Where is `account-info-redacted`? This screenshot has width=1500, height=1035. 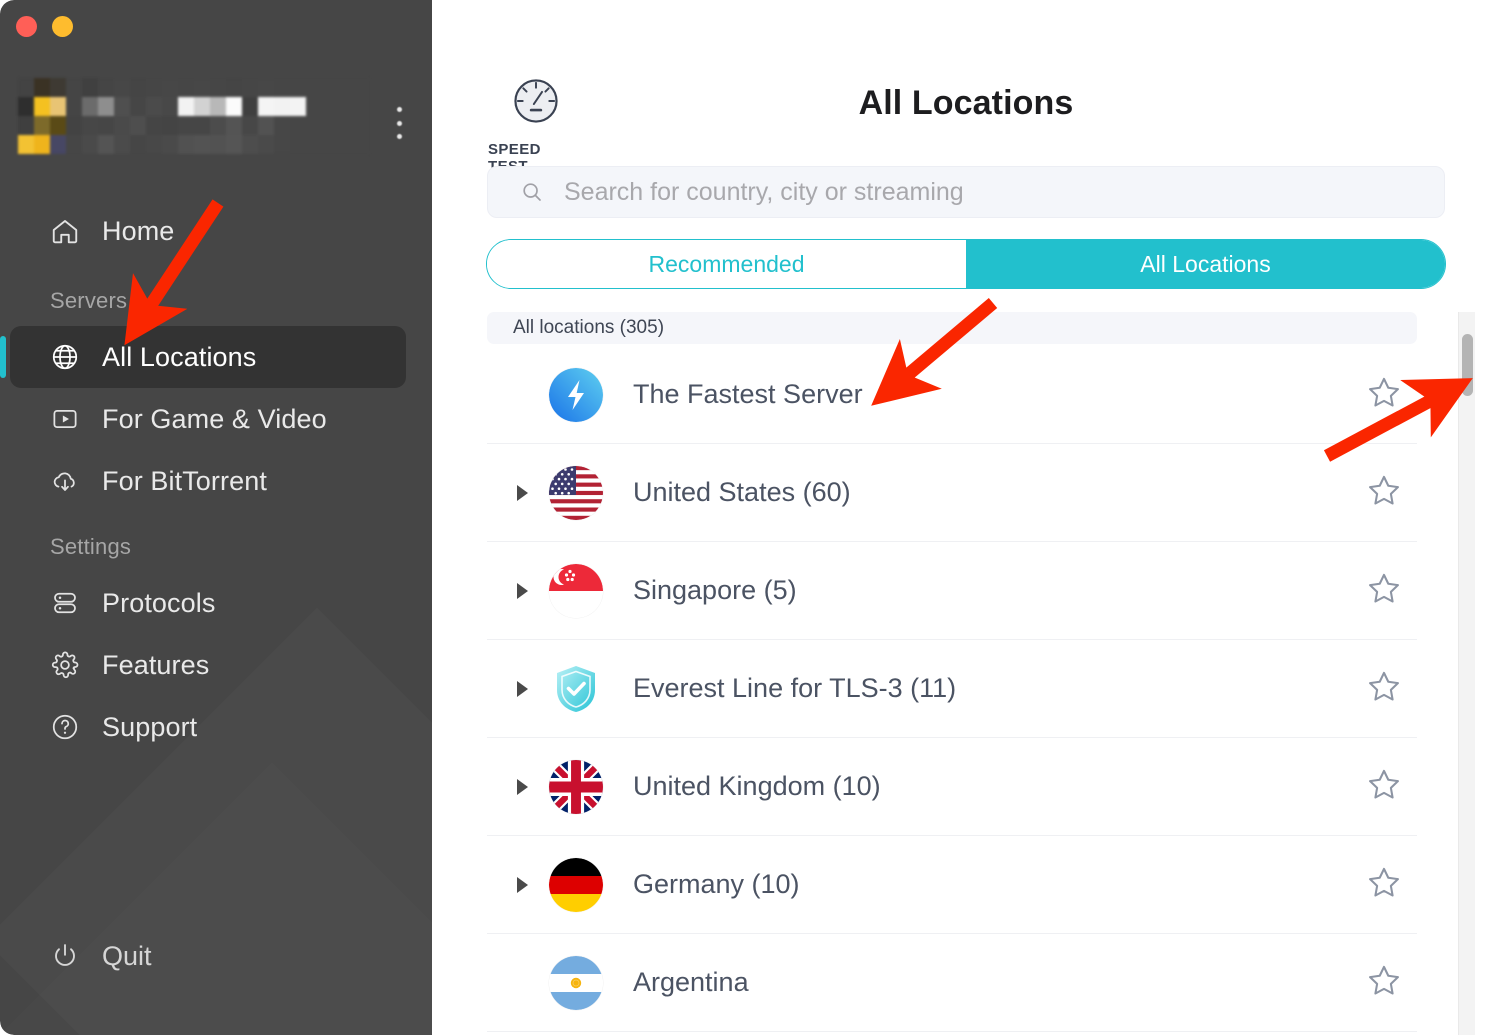
account-info-redacted is located at coordinates (216, 120).